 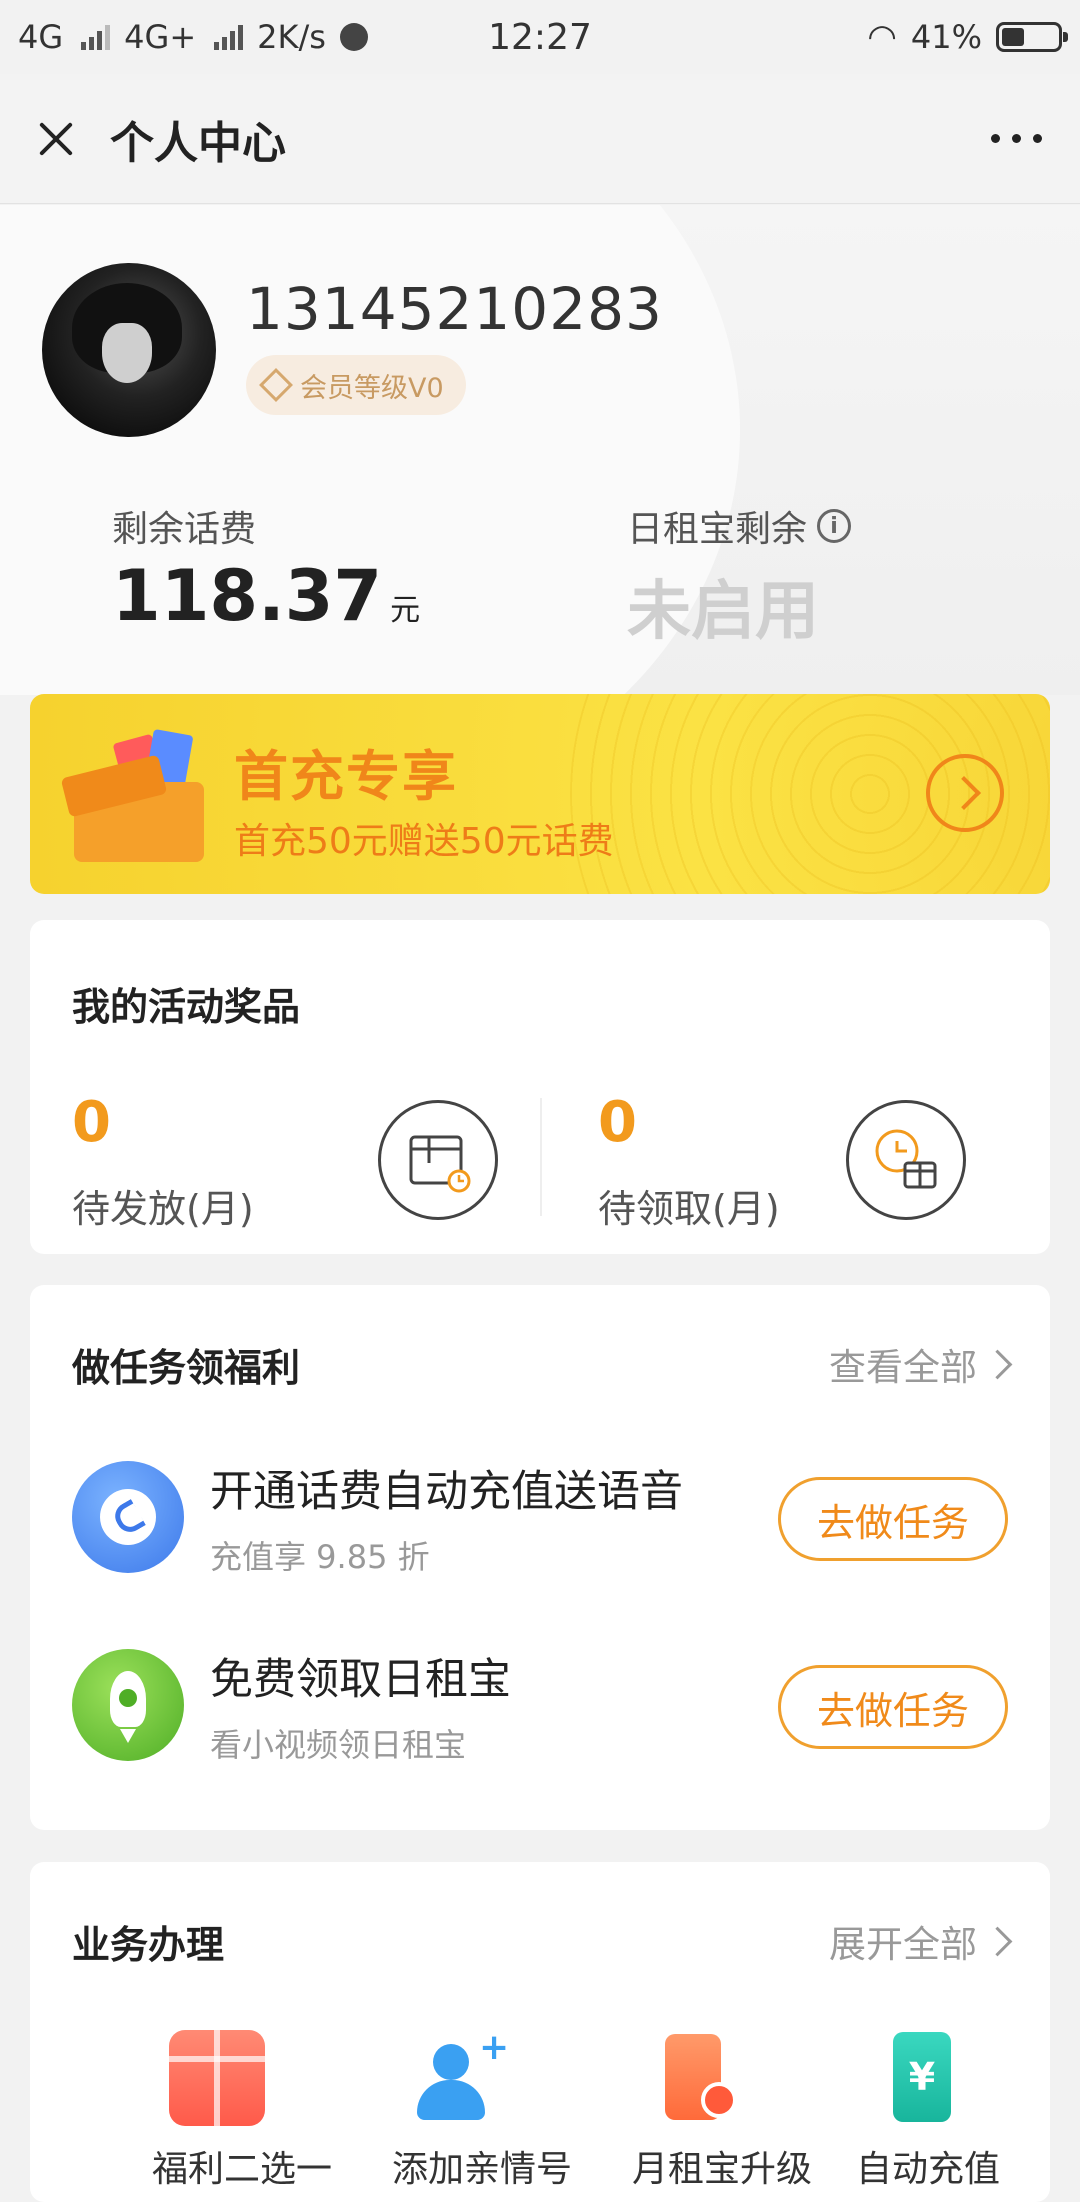 I want to click on battery-icon, so click(x=1032, y=37).